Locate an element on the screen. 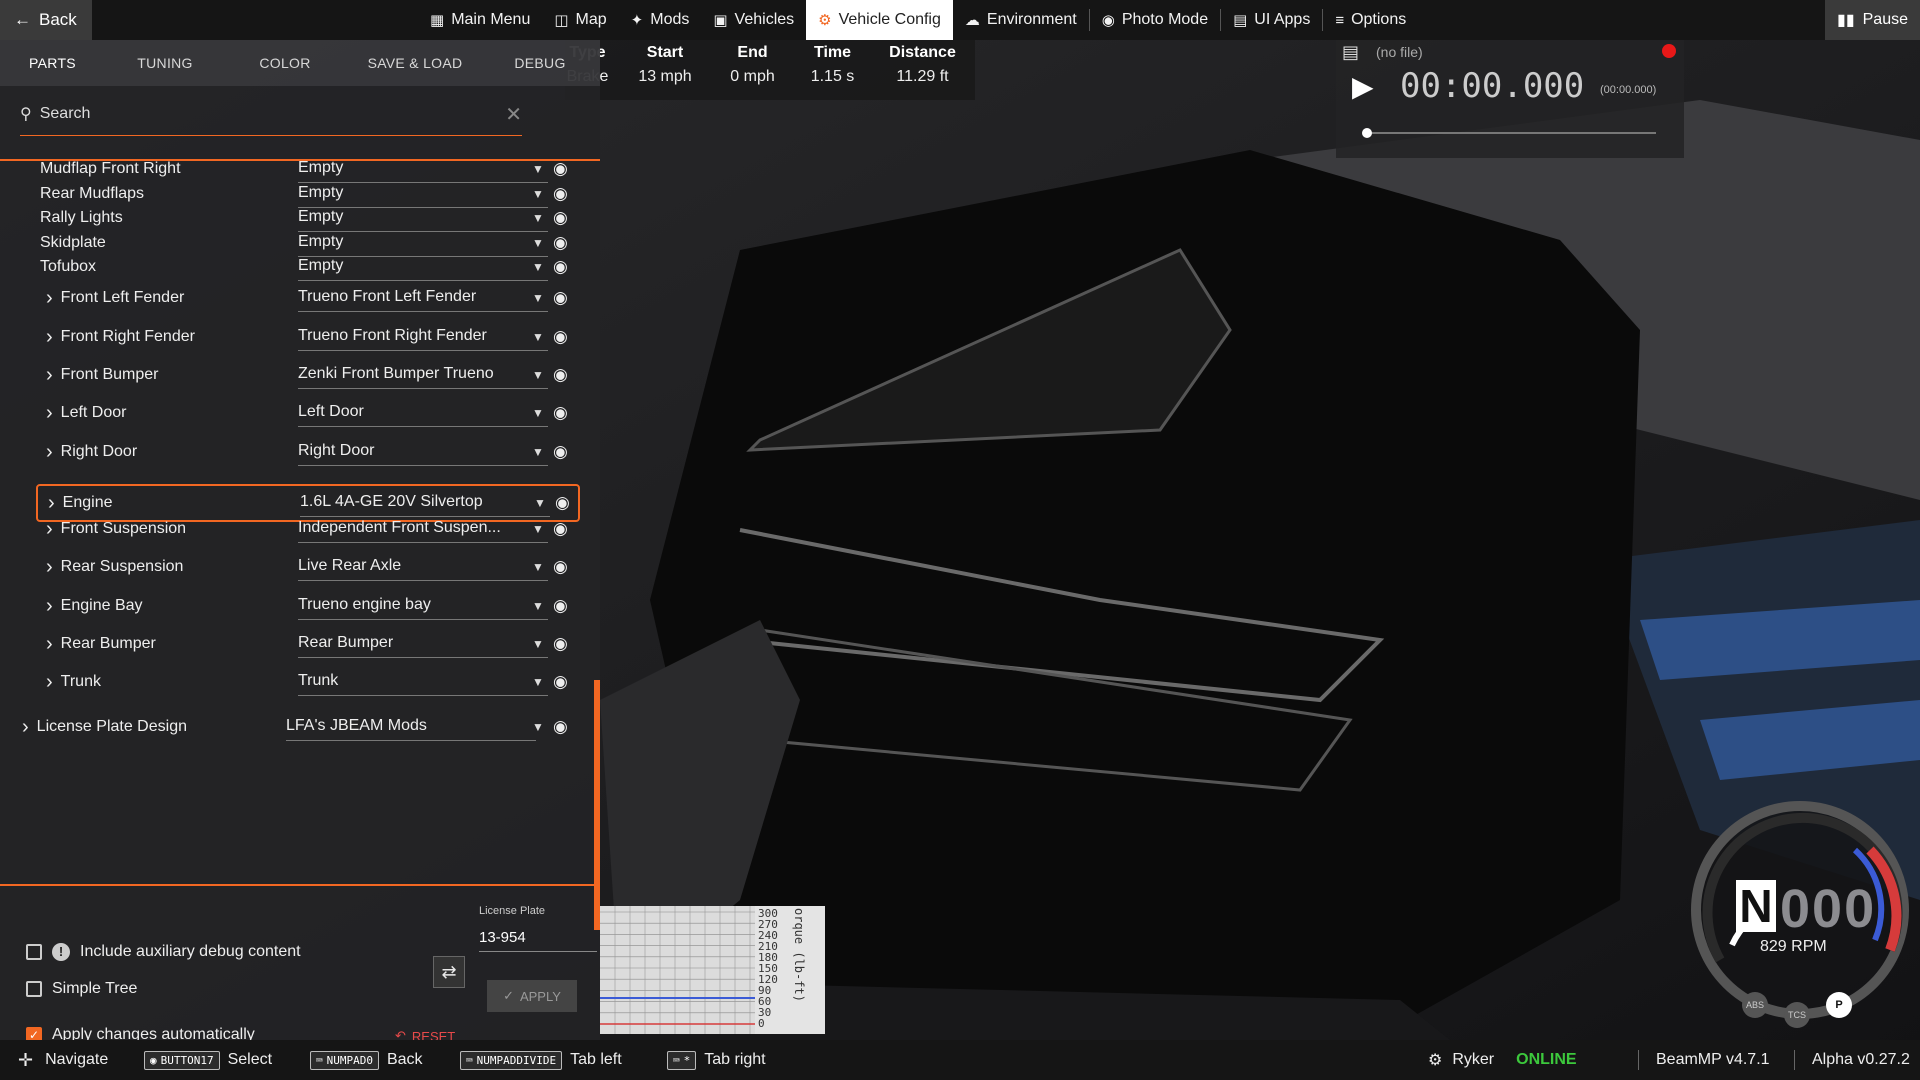 The height and width of the screenshot is (1080, 1920). nav-mods: ✦ Mods is located at coordinates (660, 20).